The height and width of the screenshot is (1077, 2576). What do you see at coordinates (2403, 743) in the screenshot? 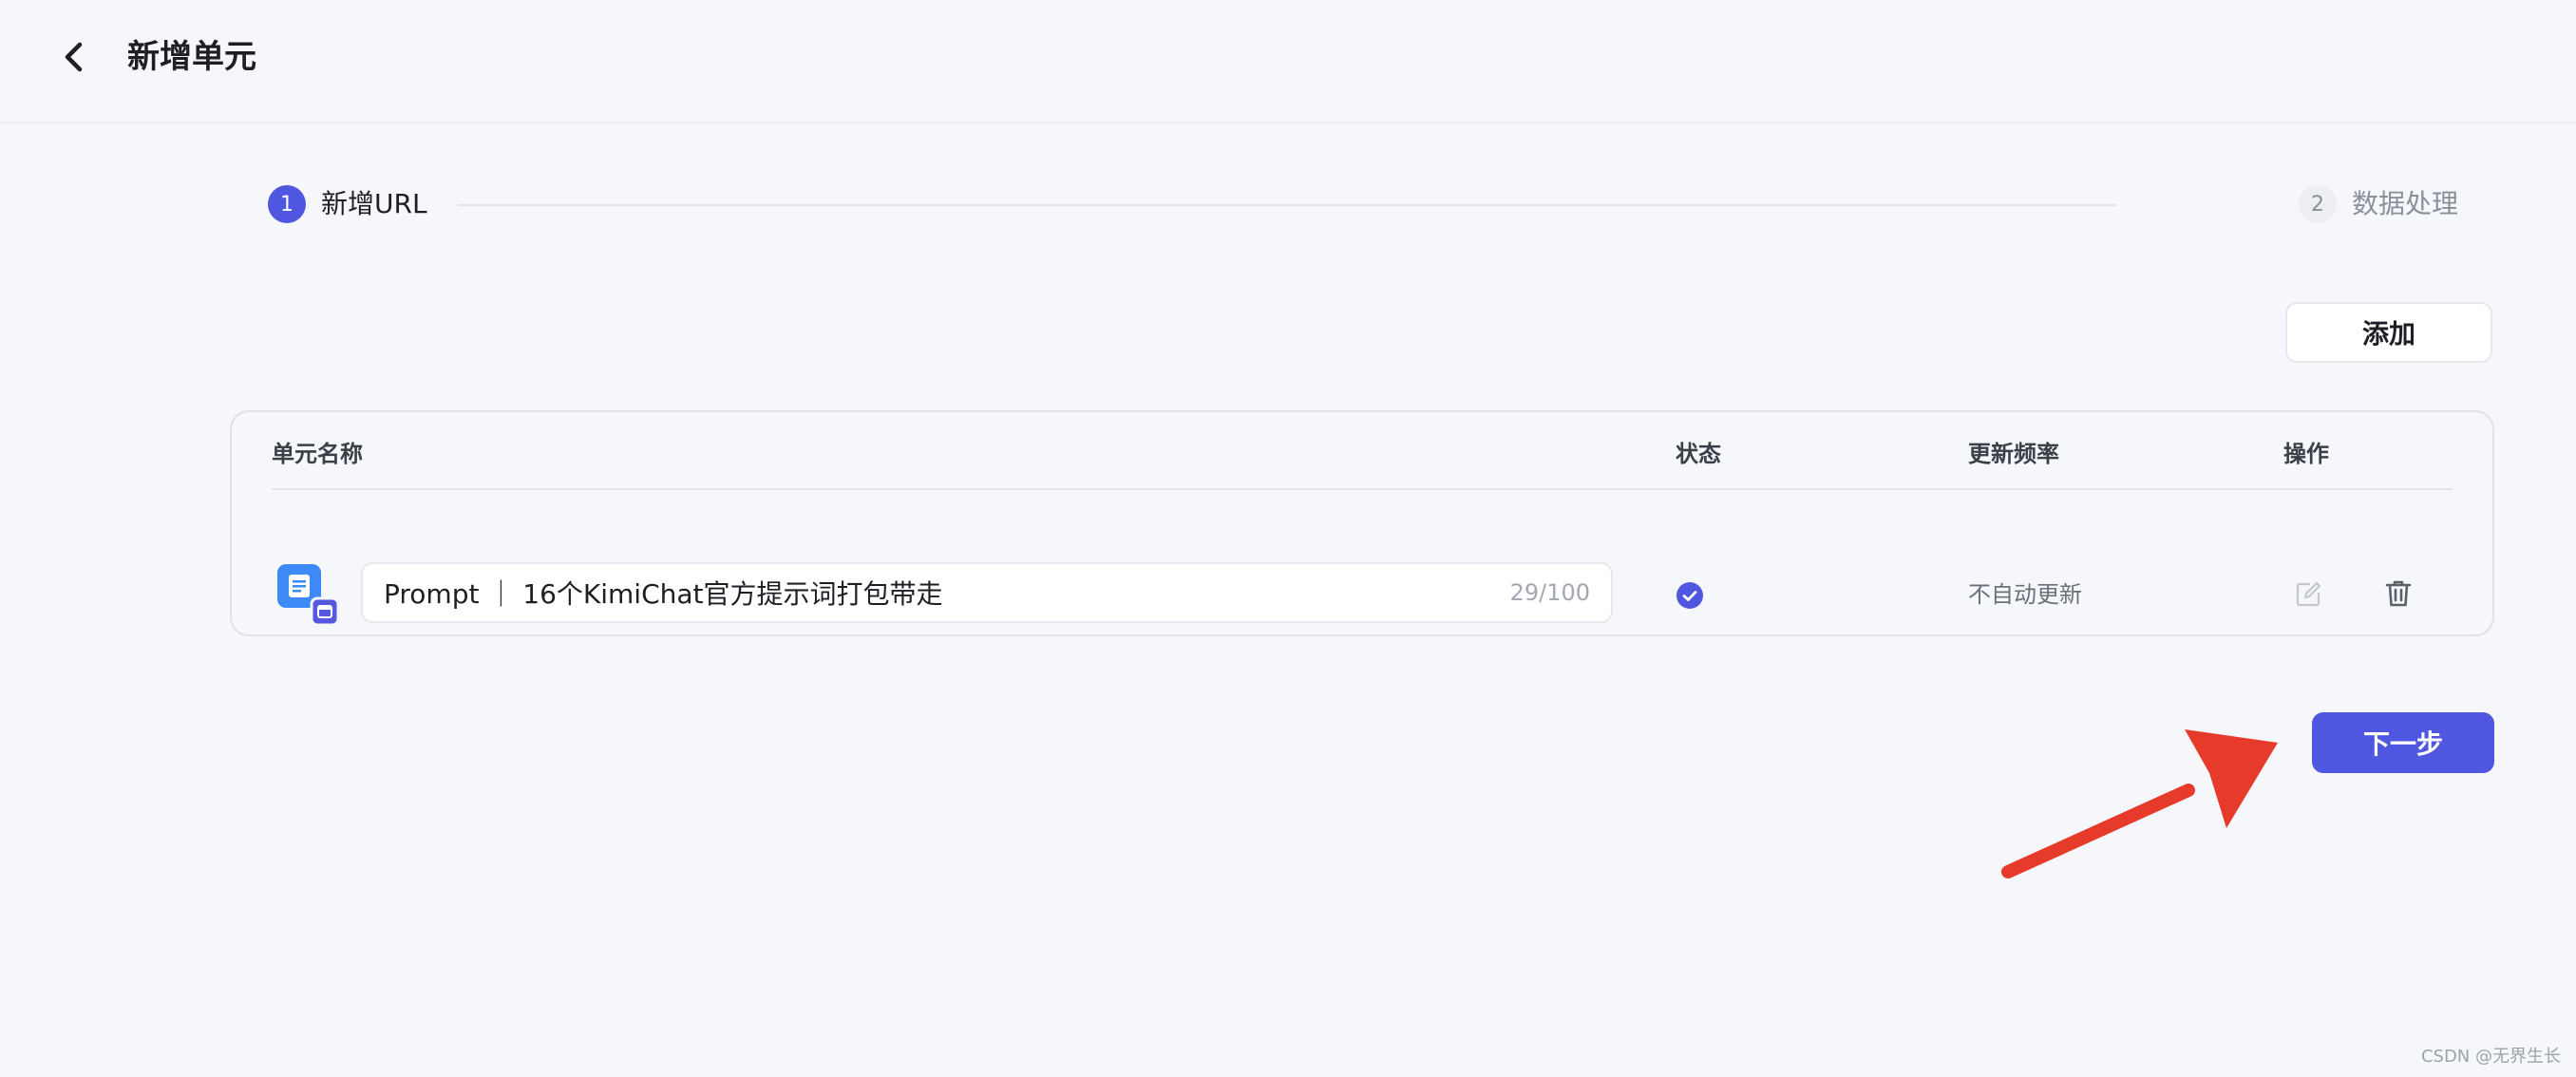
I see `next-step-button: 下一步` at bounding box center [2403, 743].